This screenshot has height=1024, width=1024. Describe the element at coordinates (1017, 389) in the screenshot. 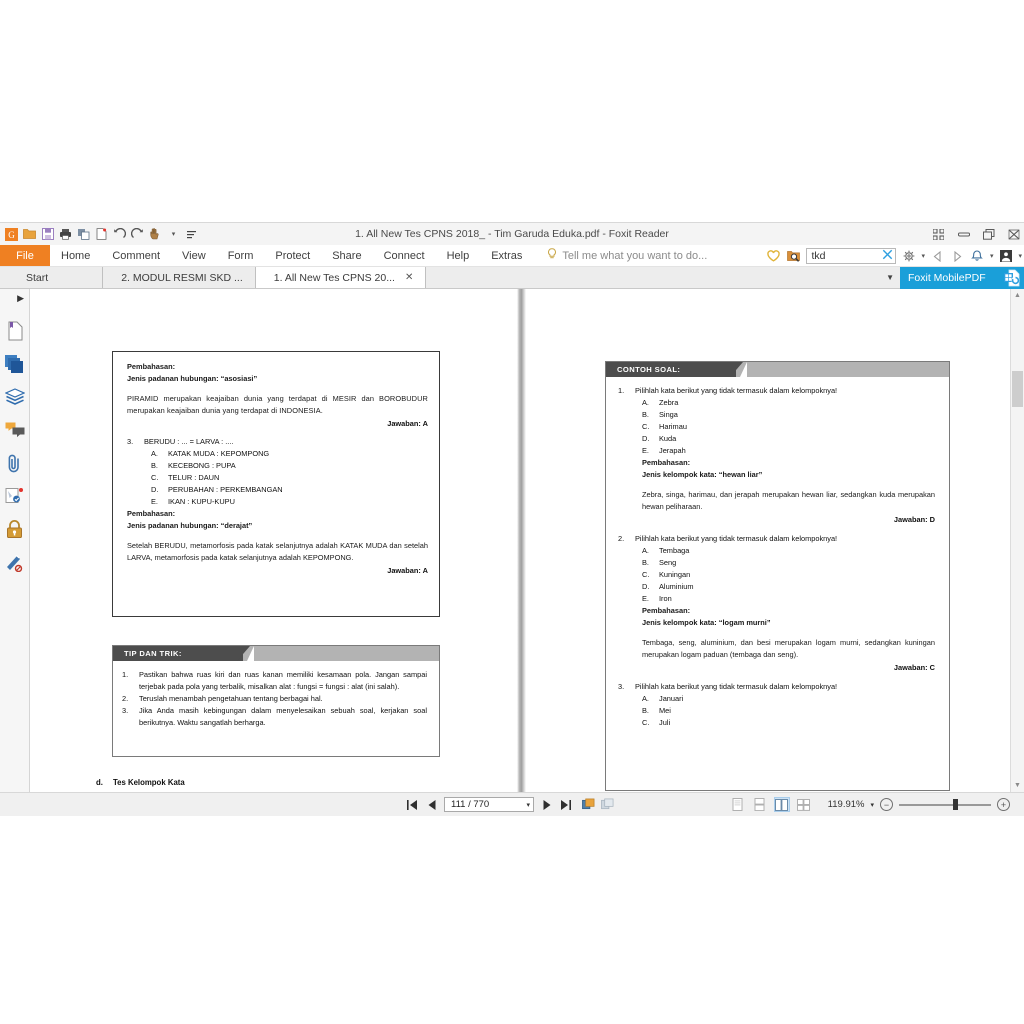

I see `scrollbar-thumb` at that location.